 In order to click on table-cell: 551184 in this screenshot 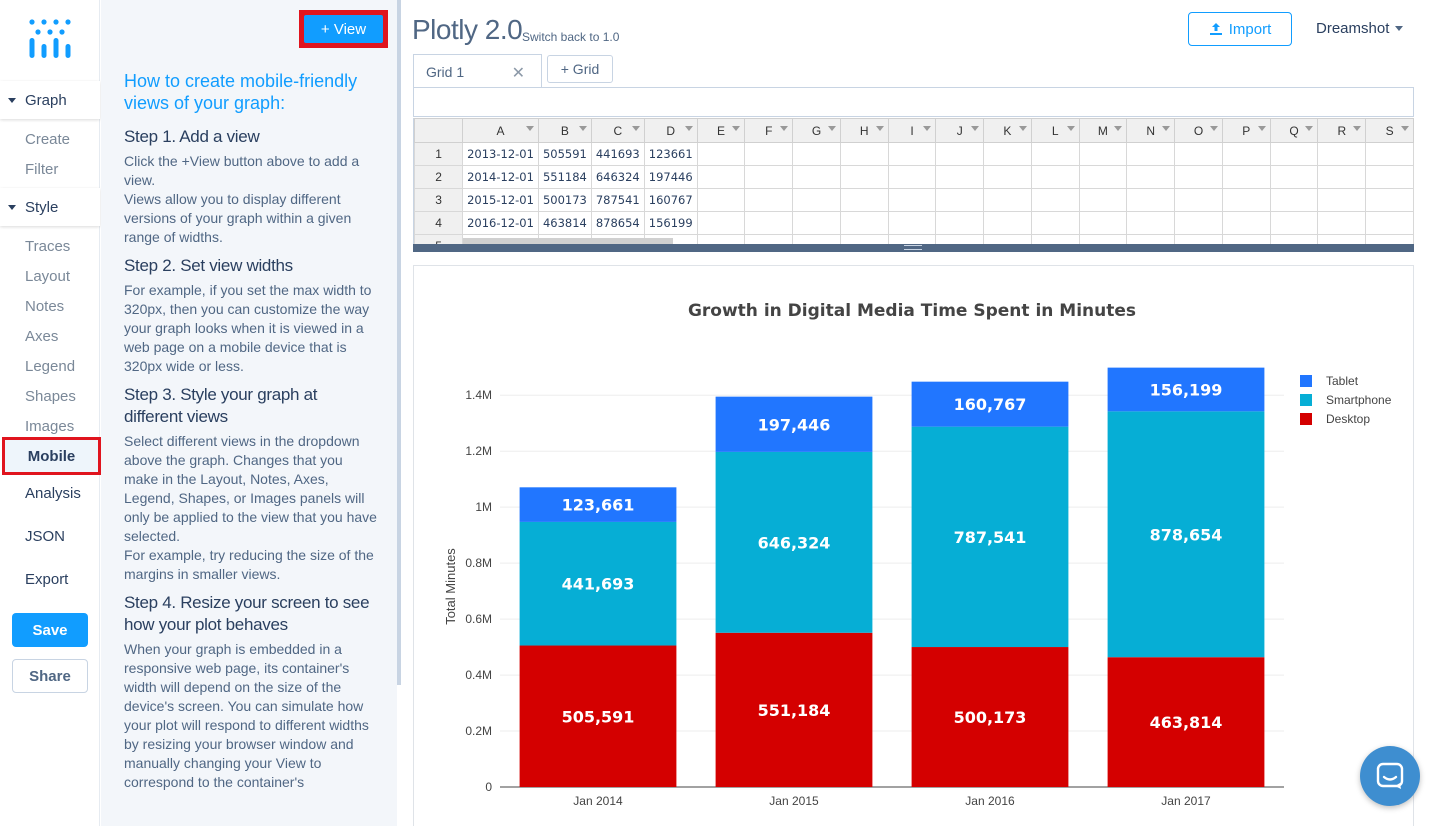, I will do `click(564, 177)`.